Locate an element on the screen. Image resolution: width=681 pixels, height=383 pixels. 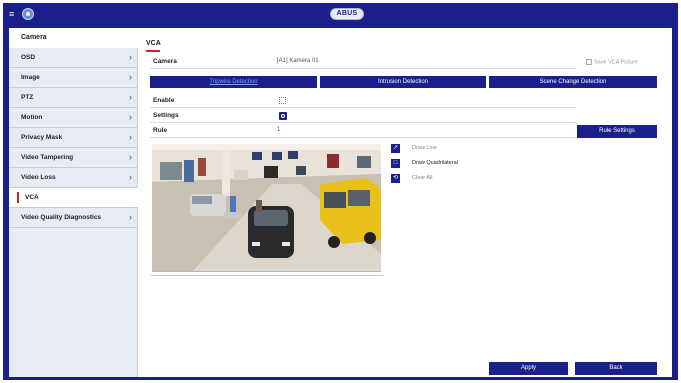
camera-select: [A1] Kamera 01 is located at coordinates (298, 61).